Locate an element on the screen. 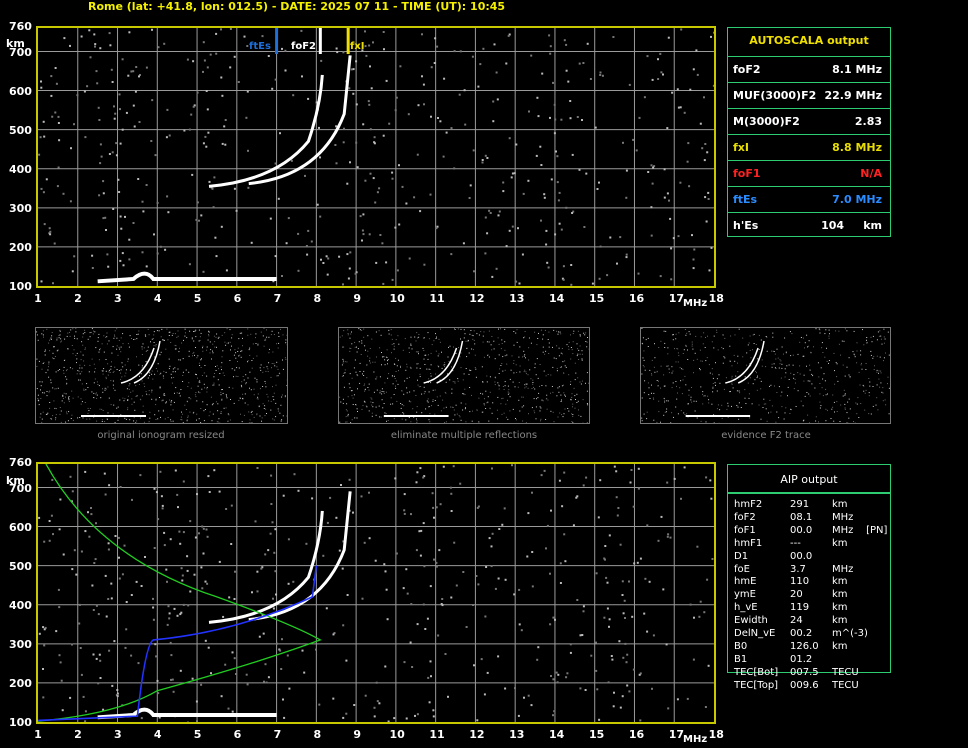  aip-unit: TECU is located at coordinates (845, 685).